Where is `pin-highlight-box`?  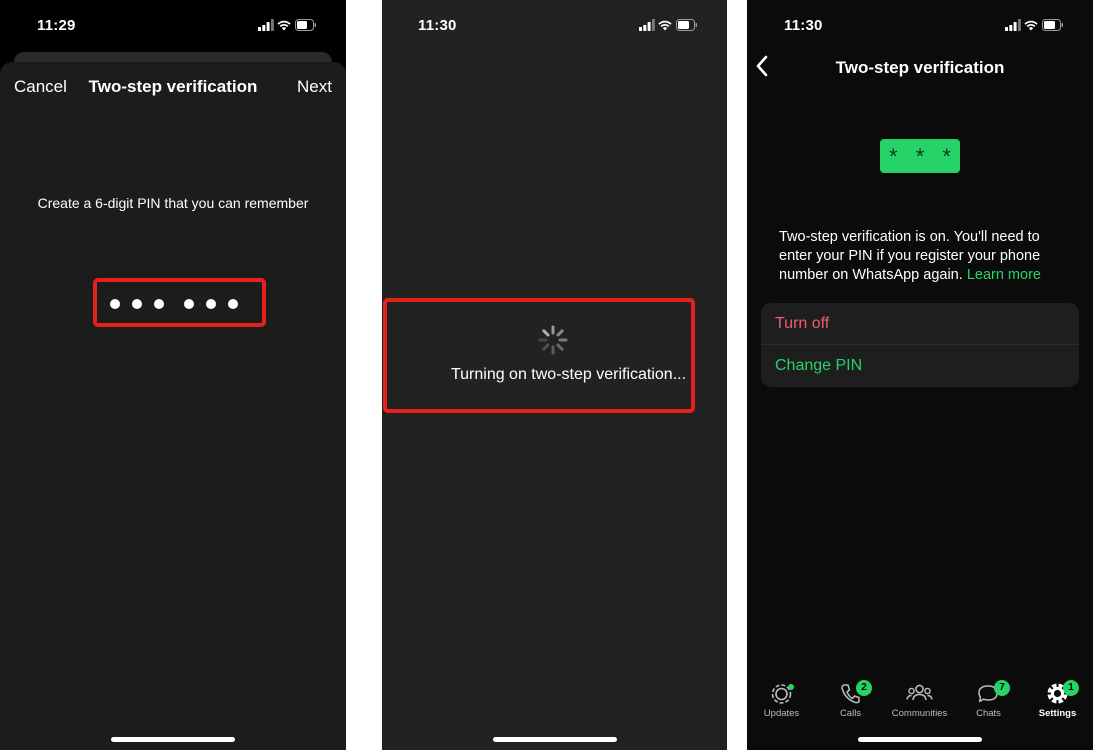 pin-highlight-box is located at coordinates (179, 302).